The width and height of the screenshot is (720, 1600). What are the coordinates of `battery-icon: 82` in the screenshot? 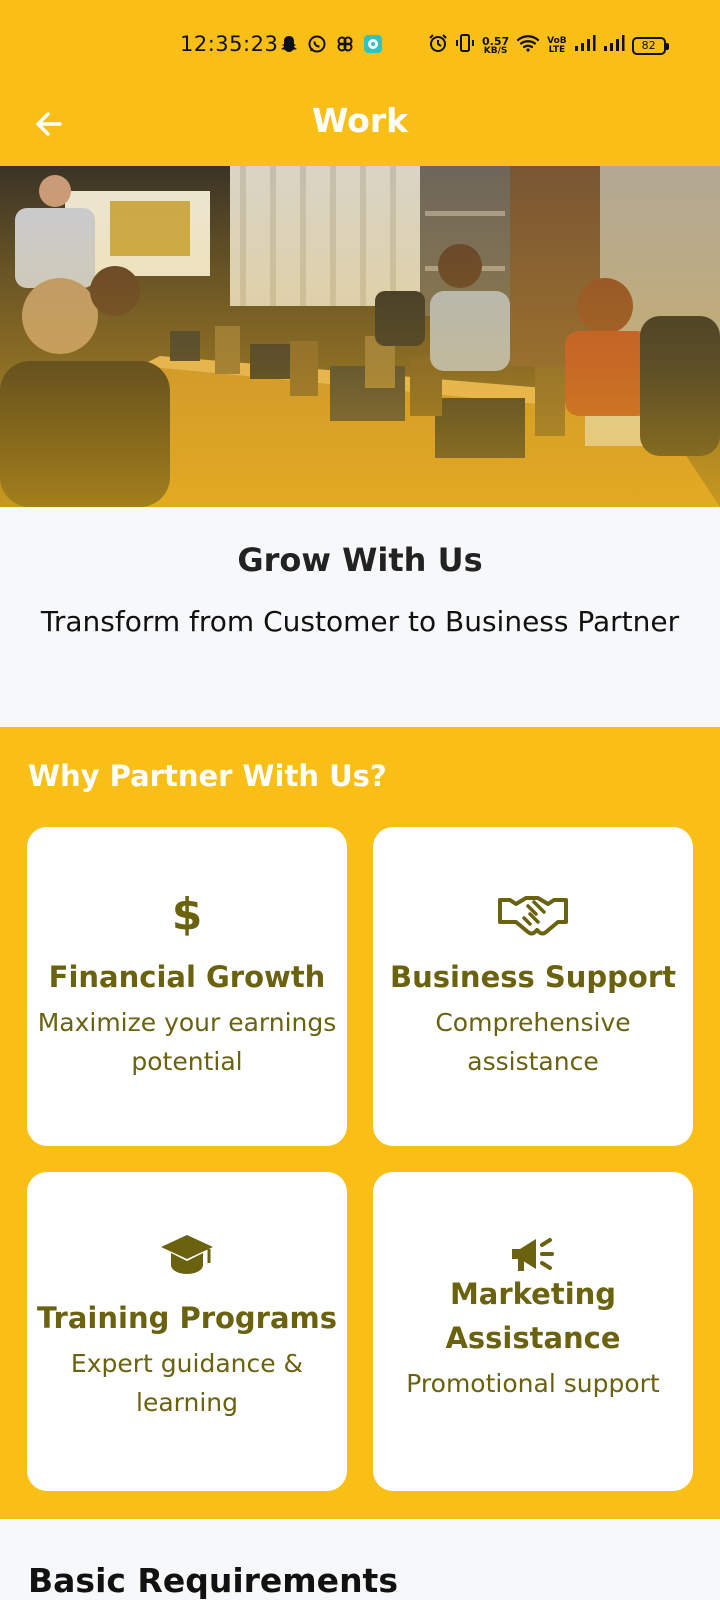 It's located at (650, 45).